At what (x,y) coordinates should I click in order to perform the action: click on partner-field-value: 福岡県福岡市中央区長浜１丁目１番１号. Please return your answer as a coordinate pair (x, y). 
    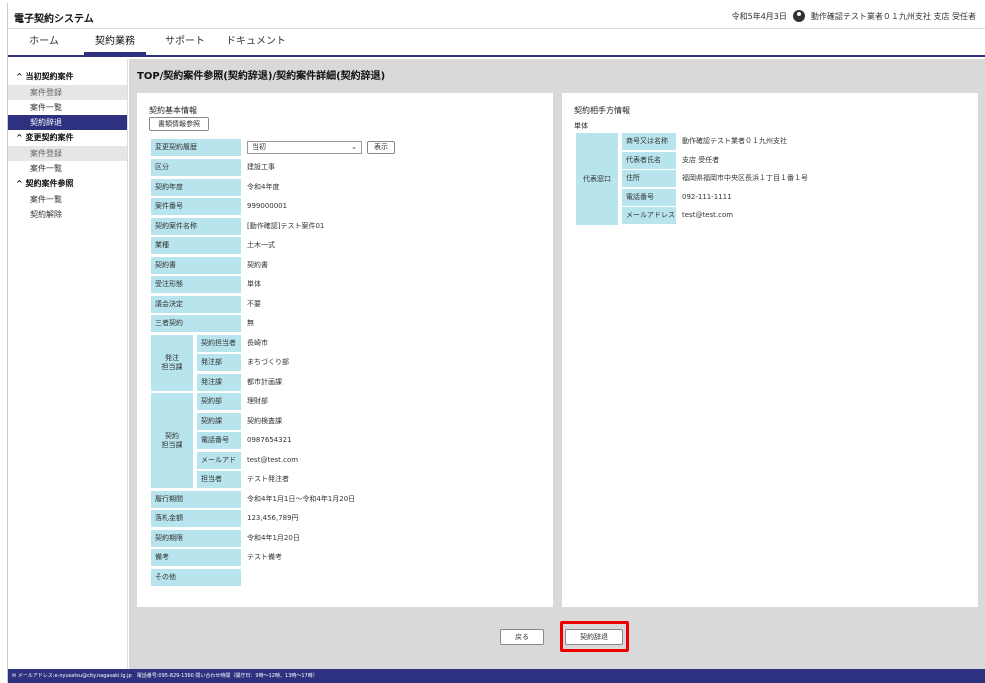
    Looking at the image, I should click on (745, 178).